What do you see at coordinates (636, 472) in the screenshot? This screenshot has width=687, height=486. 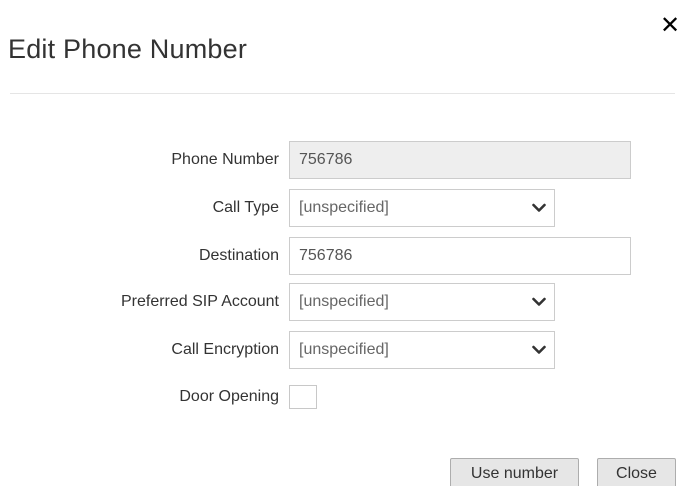 I see `close-button: Close` at bounding box center [636, 472].